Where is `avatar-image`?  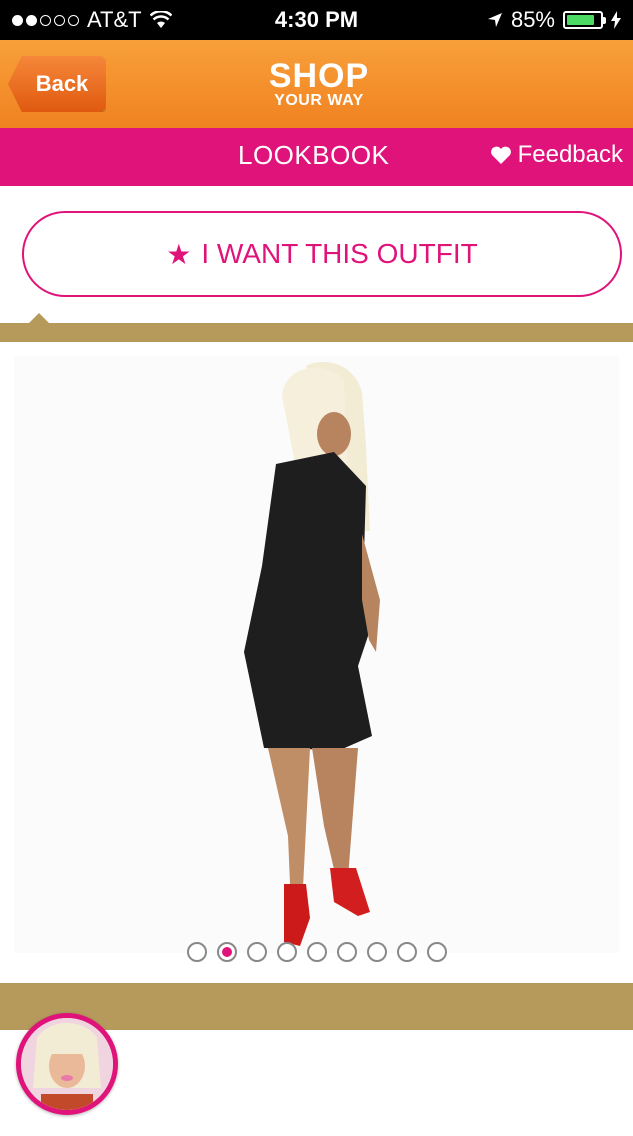 avatar-image is located at coordinates (67, 1064).